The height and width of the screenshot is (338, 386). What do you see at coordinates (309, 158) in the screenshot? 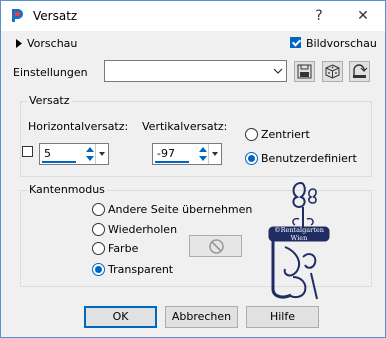
I see `custom-label: Benutzerdefiniert` at bounding box center [309, 158].